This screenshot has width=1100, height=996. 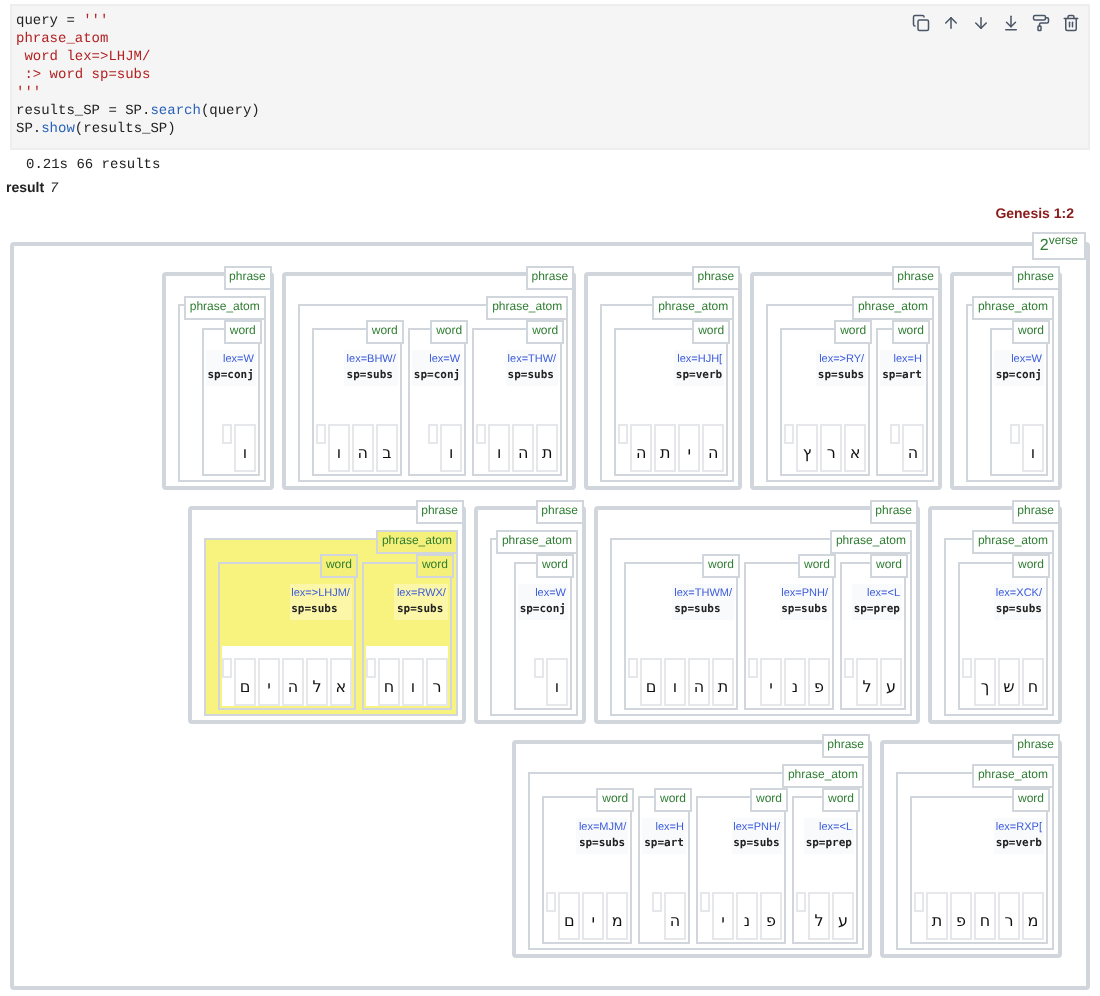 What do you see at coordinates (951, 23) in the screenshot?
I see `arrow-up-icon` at bounding box center [951, 23].